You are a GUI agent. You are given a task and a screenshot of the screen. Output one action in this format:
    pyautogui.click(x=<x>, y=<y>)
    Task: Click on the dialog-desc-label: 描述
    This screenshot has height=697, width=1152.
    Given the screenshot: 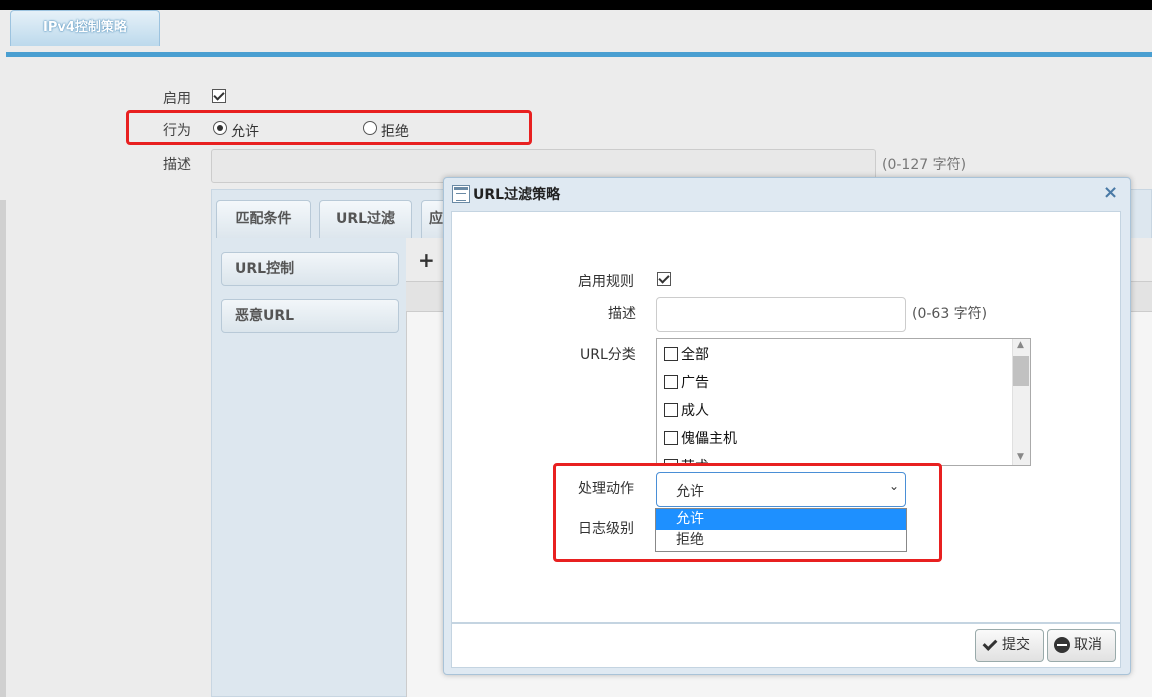 What is the action you would take?
    pyautogui.click(x=622, y=314)
    